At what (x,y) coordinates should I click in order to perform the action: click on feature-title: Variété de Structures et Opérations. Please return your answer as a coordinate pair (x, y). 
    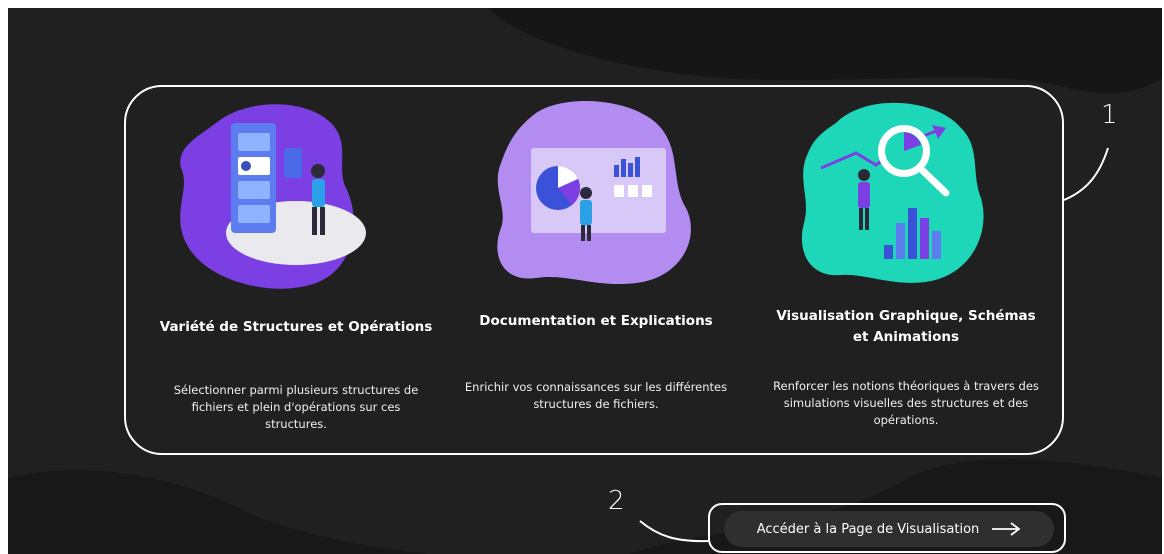
    Looking at the image, I should click on (296, 327).